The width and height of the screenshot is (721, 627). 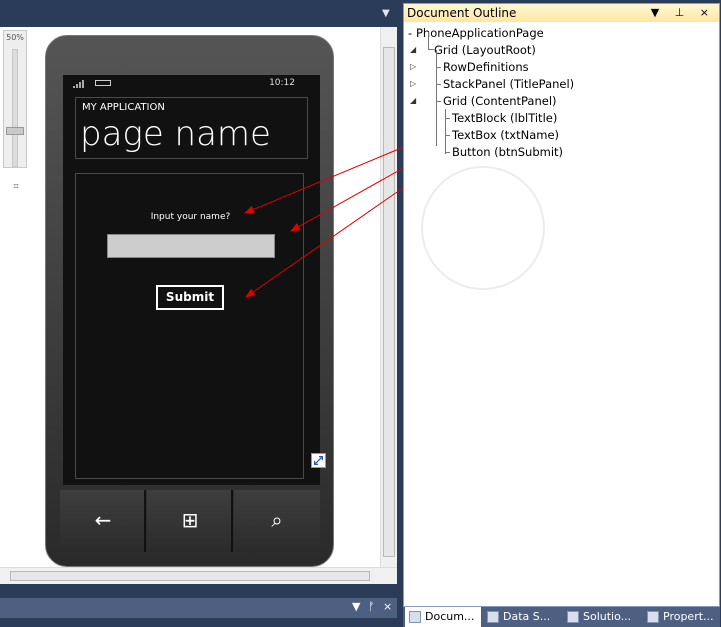 I want to click on data-sources-icon, so click(x=493, y=617).